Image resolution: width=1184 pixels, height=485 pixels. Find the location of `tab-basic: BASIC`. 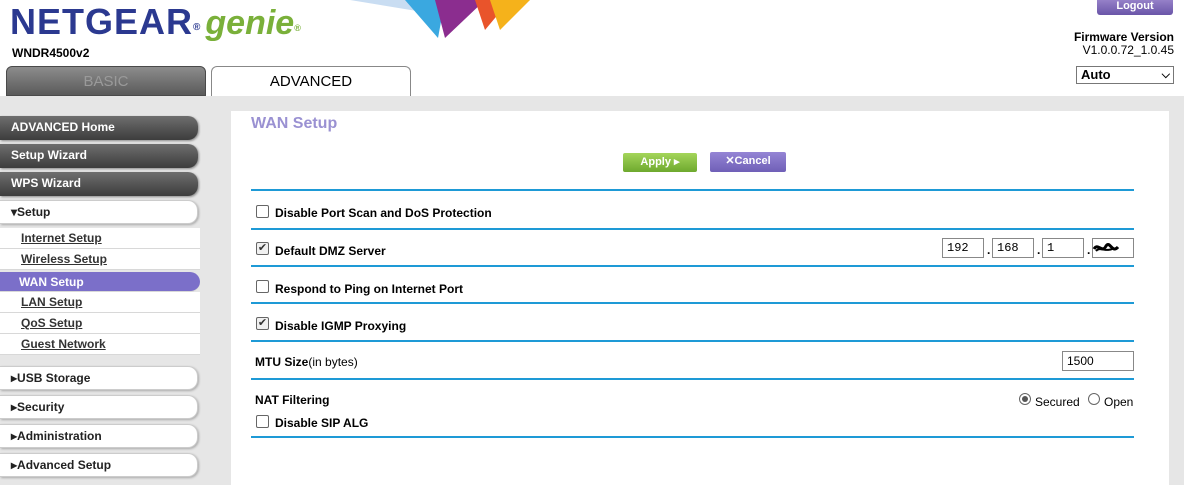

tab-basic: BASIC is located at coordinates (106, 81).